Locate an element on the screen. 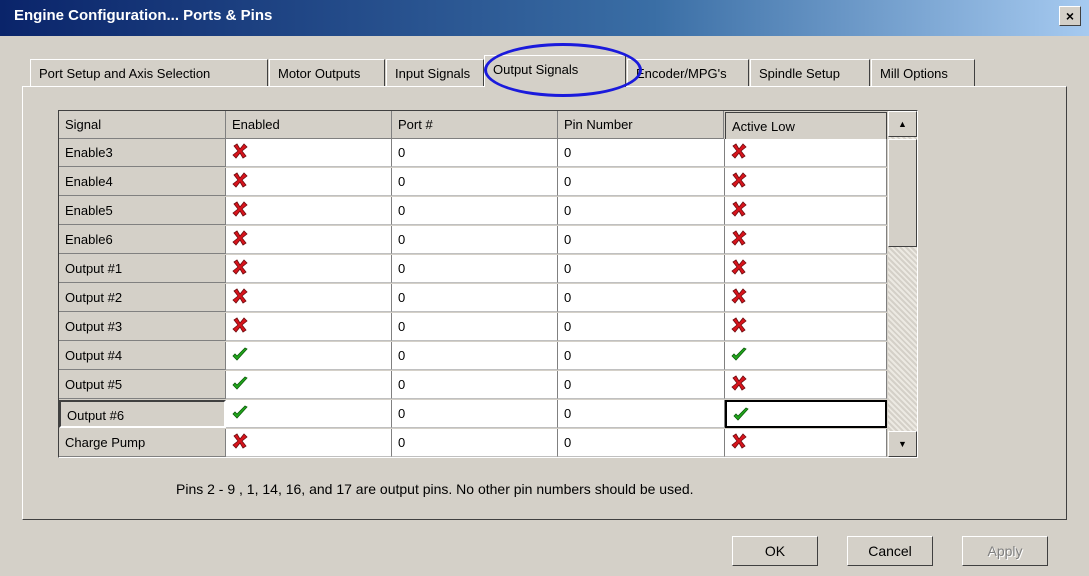 Image resolution: width=1089 pixels, height=576 pixels. signal-name-cell: Enable5 is located at coordinates (142, 211).